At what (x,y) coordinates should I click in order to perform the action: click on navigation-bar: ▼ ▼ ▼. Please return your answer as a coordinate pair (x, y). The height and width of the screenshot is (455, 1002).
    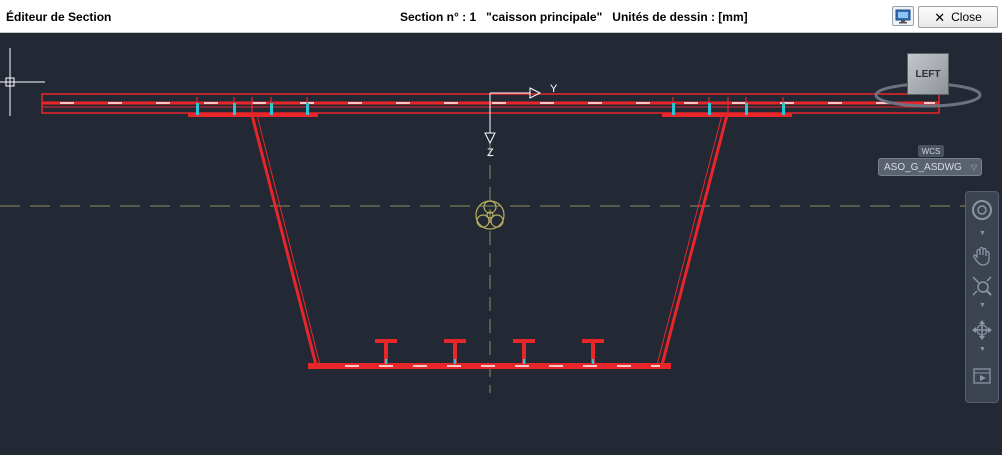
    Looking at the image, I should click on (982, 297).